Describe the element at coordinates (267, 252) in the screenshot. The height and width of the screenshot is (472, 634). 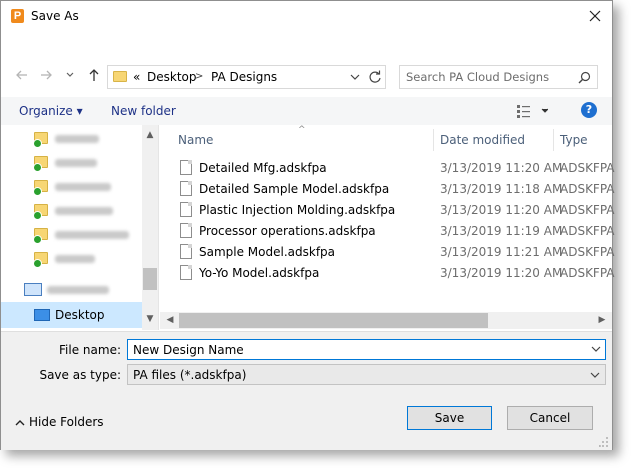
I see `file-name: Sample Model.adskfpa` at that location.